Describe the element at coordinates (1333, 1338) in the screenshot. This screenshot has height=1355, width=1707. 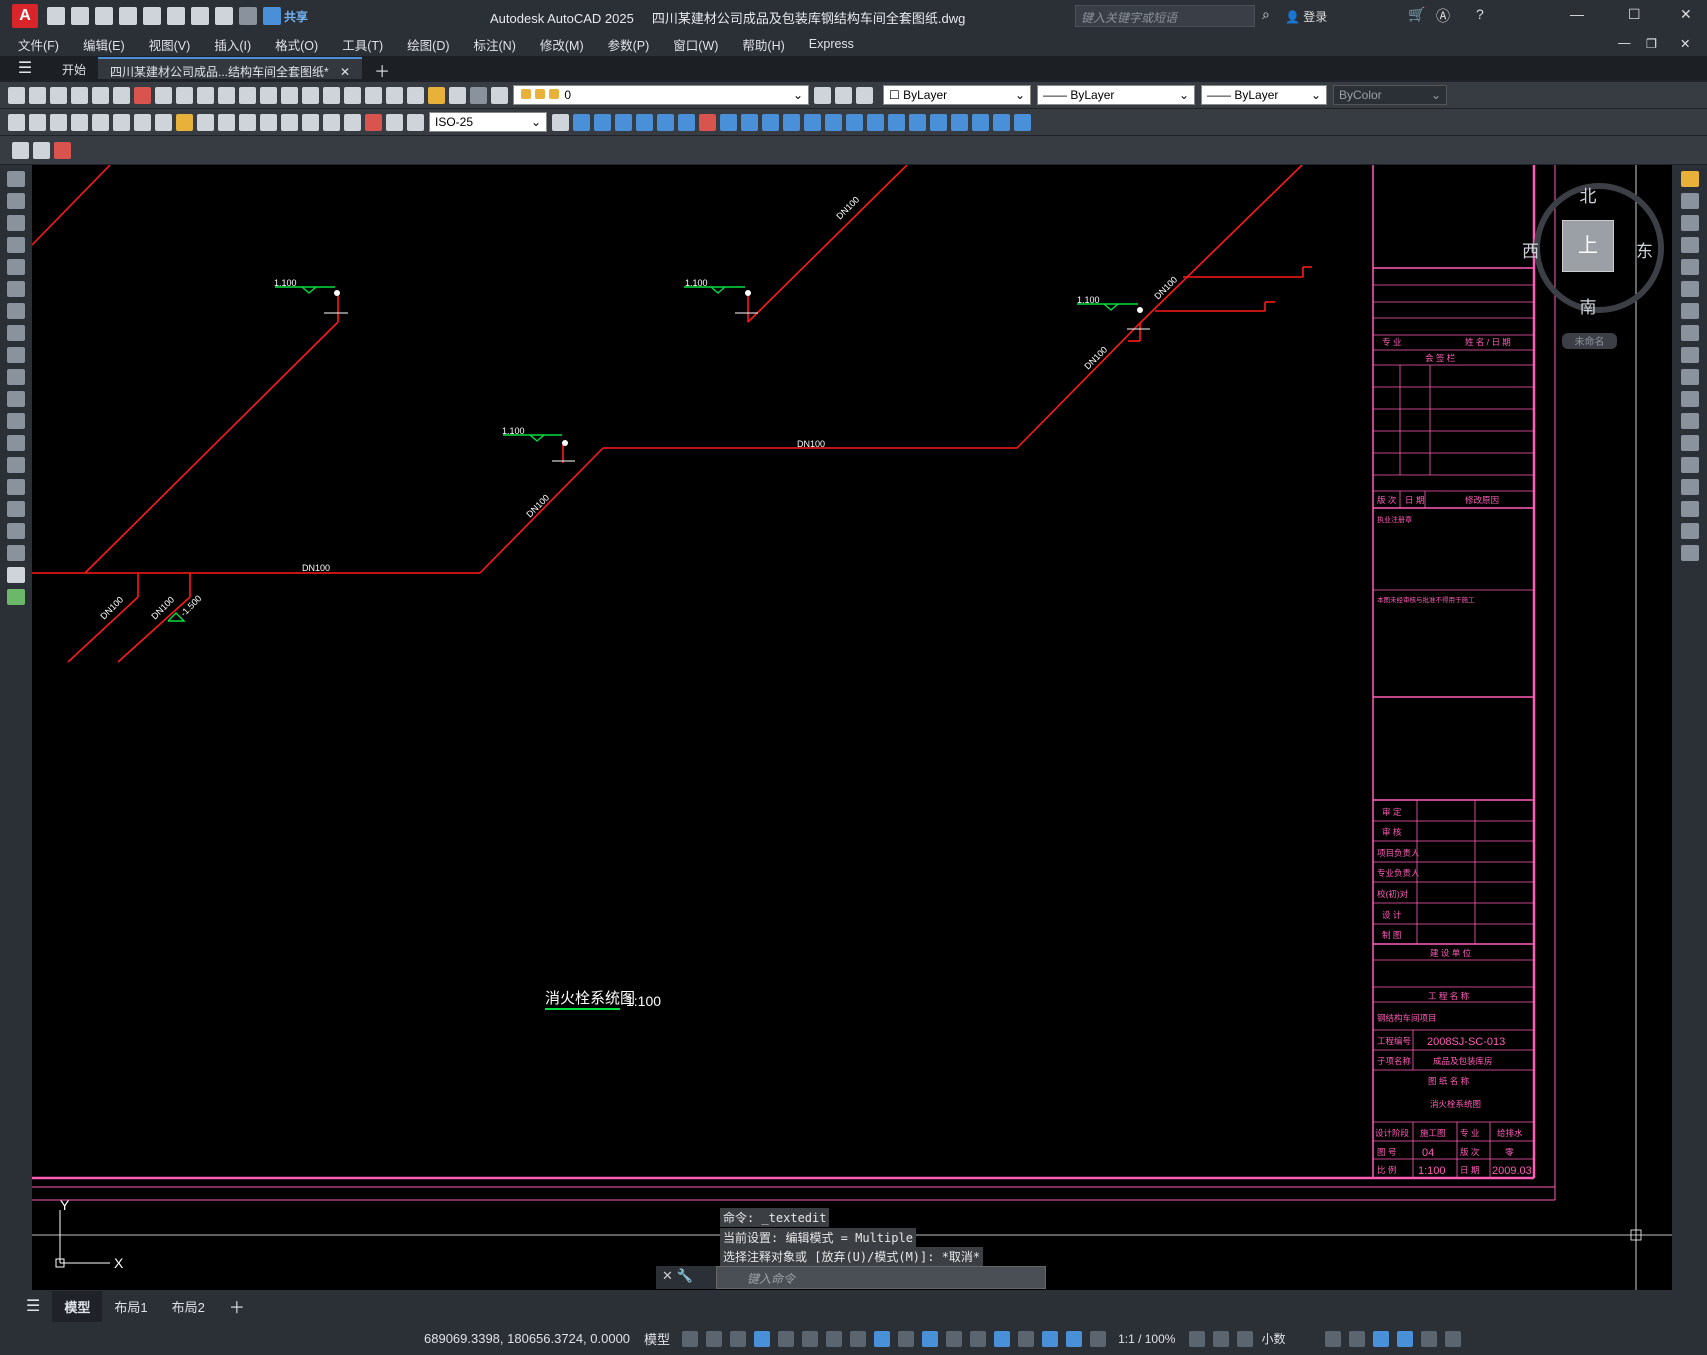
I see `quick-properties-icon` at that location.